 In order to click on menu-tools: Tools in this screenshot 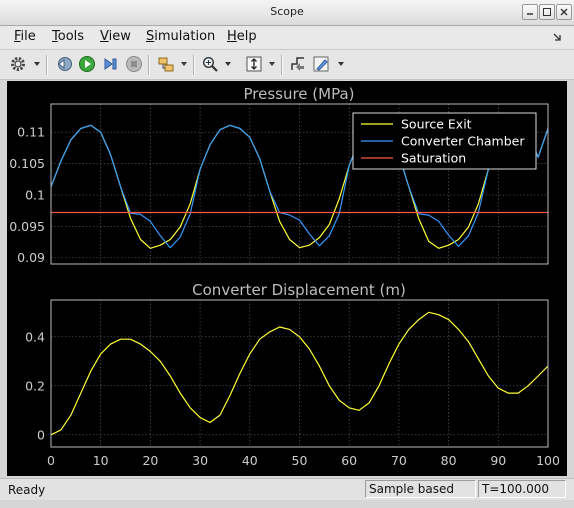, I will do `click(68, 36)`.